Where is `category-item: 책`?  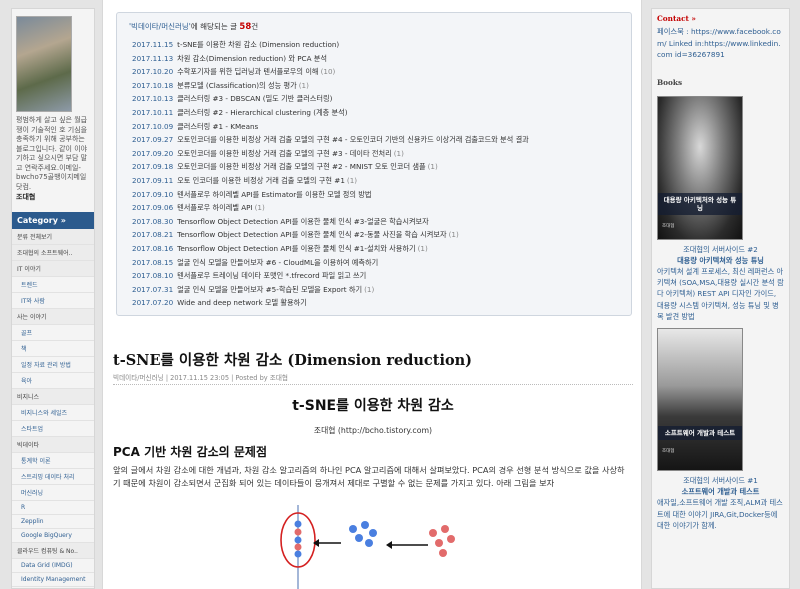
category-item: 책 is located at coordinates (53, 349).